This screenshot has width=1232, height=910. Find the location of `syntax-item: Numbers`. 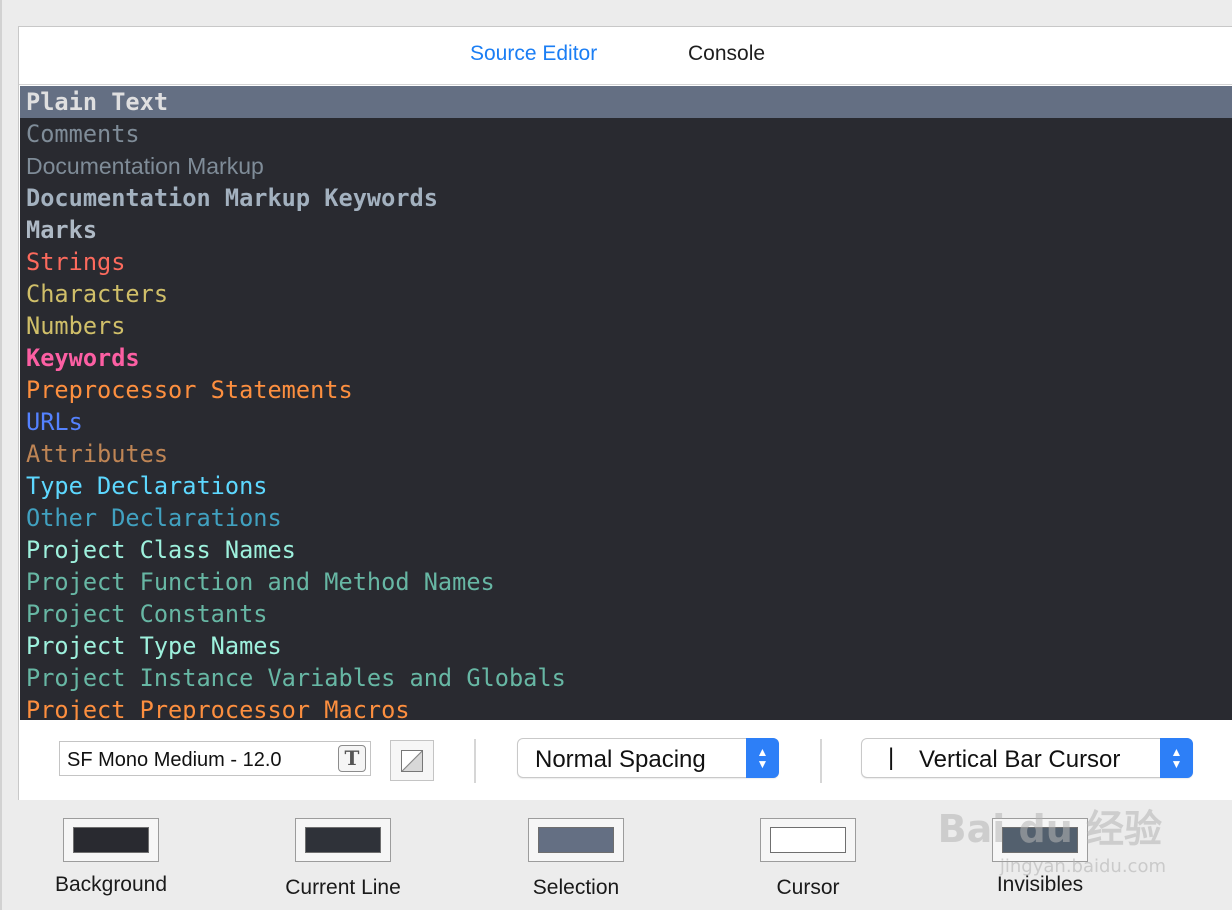

syntax-item: Numbers is located at coordinates (626, 326).